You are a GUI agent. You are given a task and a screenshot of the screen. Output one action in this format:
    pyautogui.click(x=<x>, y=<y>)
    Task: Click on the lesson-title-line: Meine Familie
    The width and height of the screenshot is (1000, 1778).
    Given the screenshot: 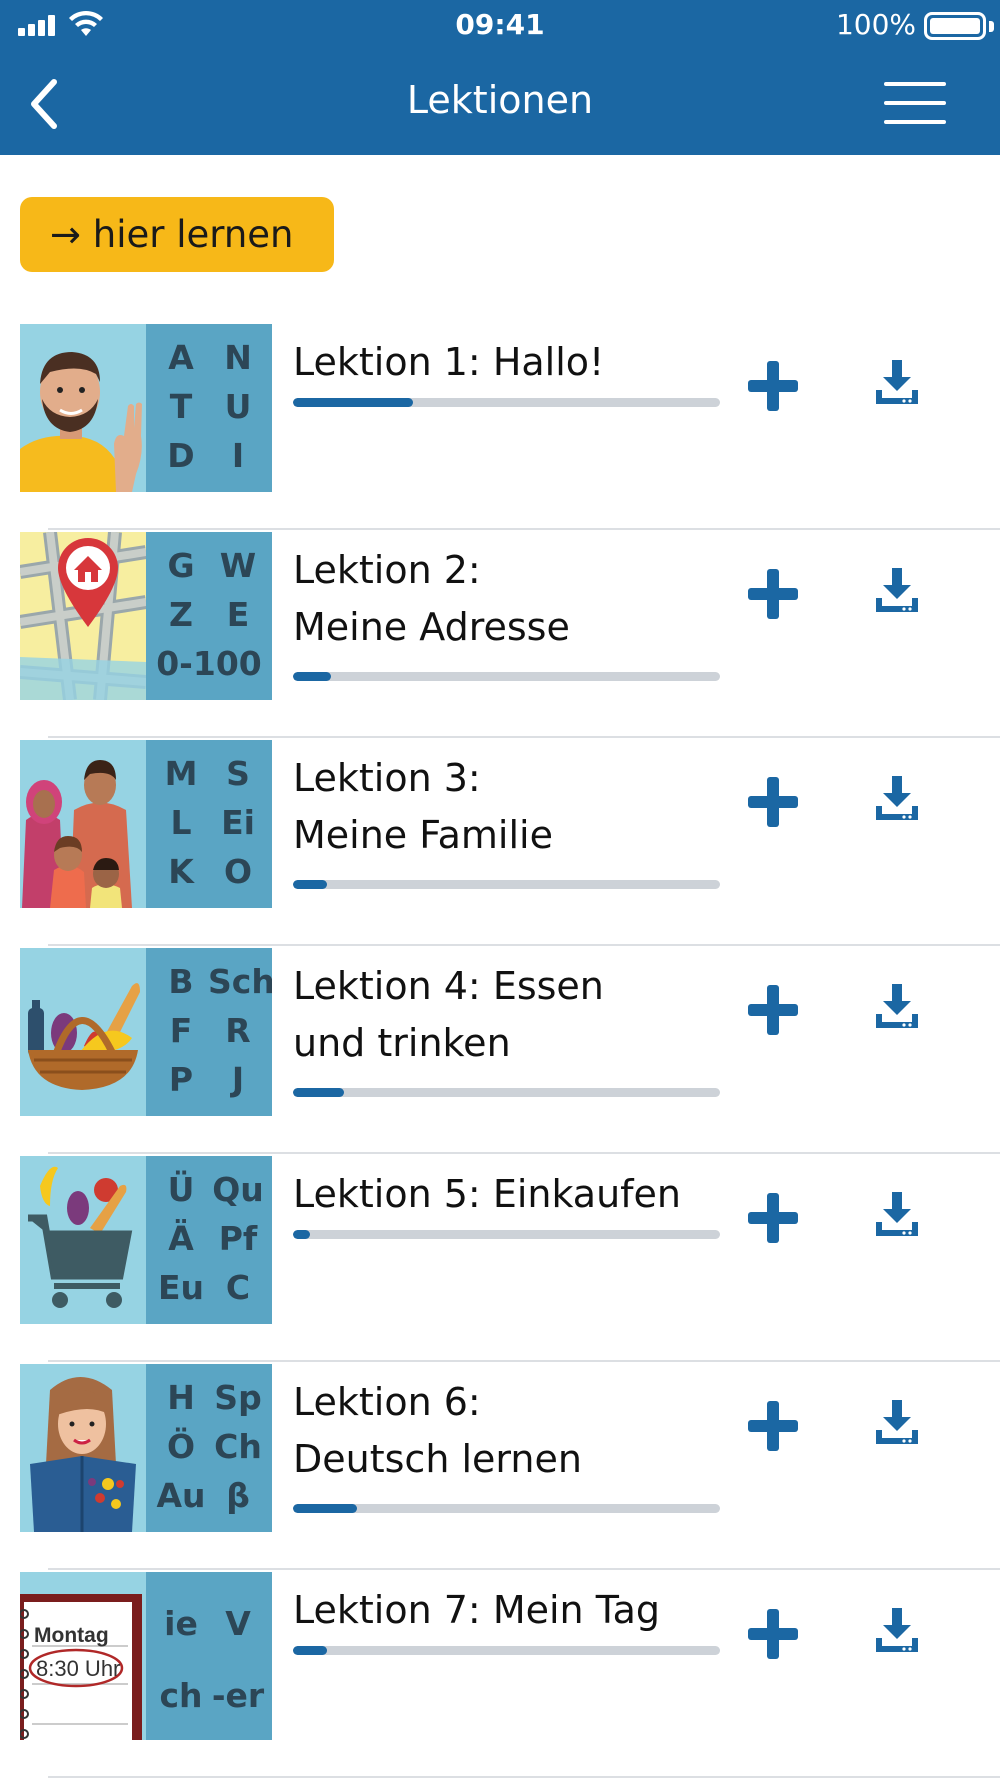 What is the action you would take?
    pyautogui.click(x=423, y=835)
    